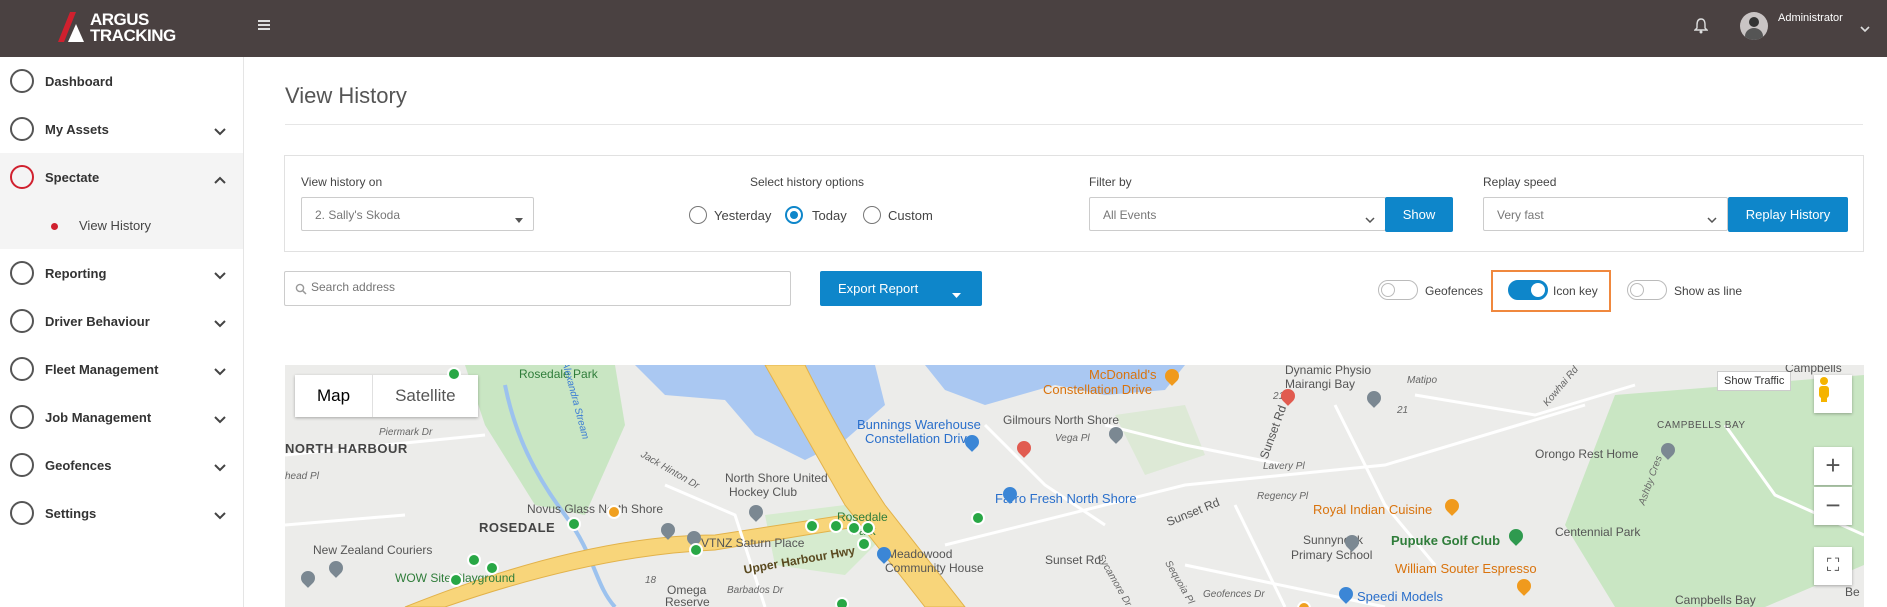 This screenshot has height=607, width=1887. I want to click on map-label: Novus Glass North Shore, so click(595, 509).